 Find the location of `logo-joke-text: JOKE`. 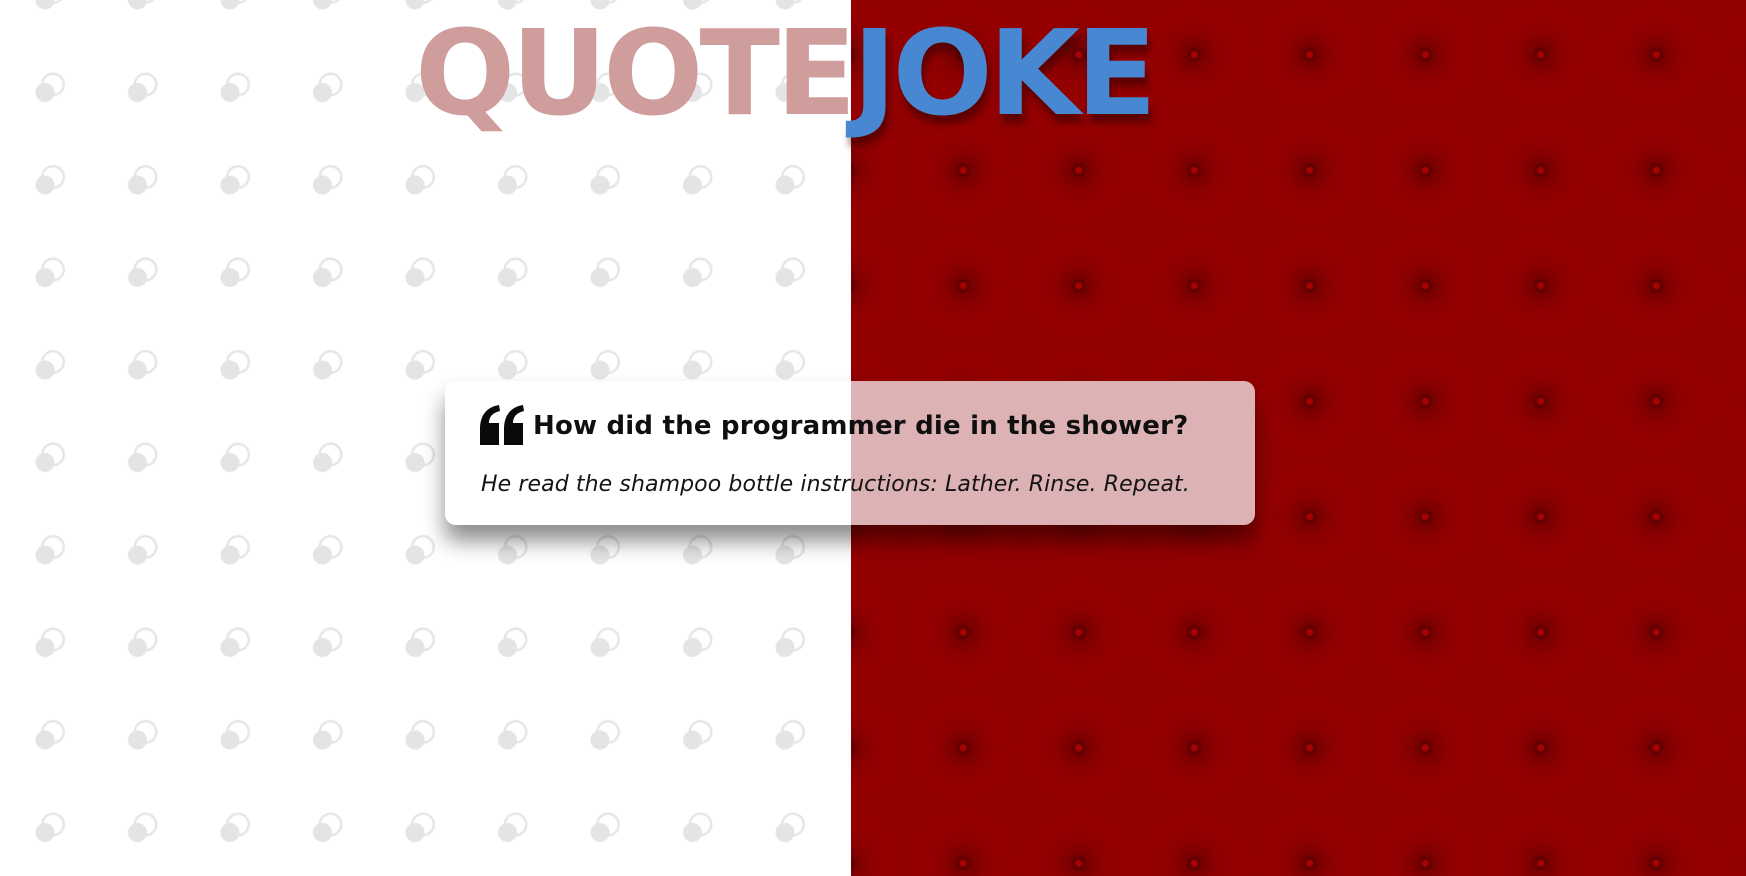

logo-joke-text: JOKE is located at coordinates (1004, 73).